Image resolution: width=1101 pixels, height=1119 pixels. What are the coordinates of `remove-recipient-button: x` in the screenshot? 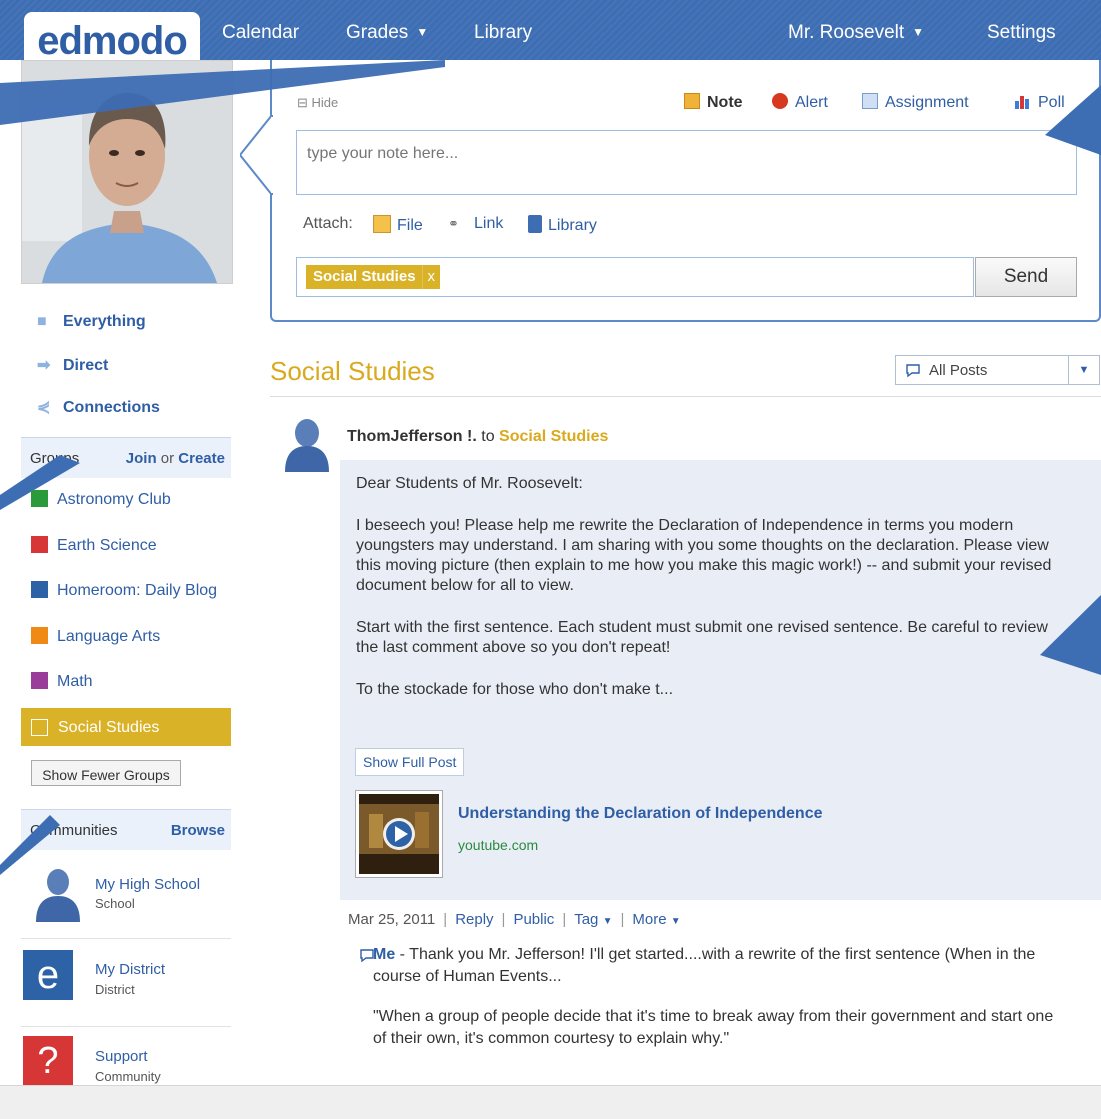 It's located at (431, 277).